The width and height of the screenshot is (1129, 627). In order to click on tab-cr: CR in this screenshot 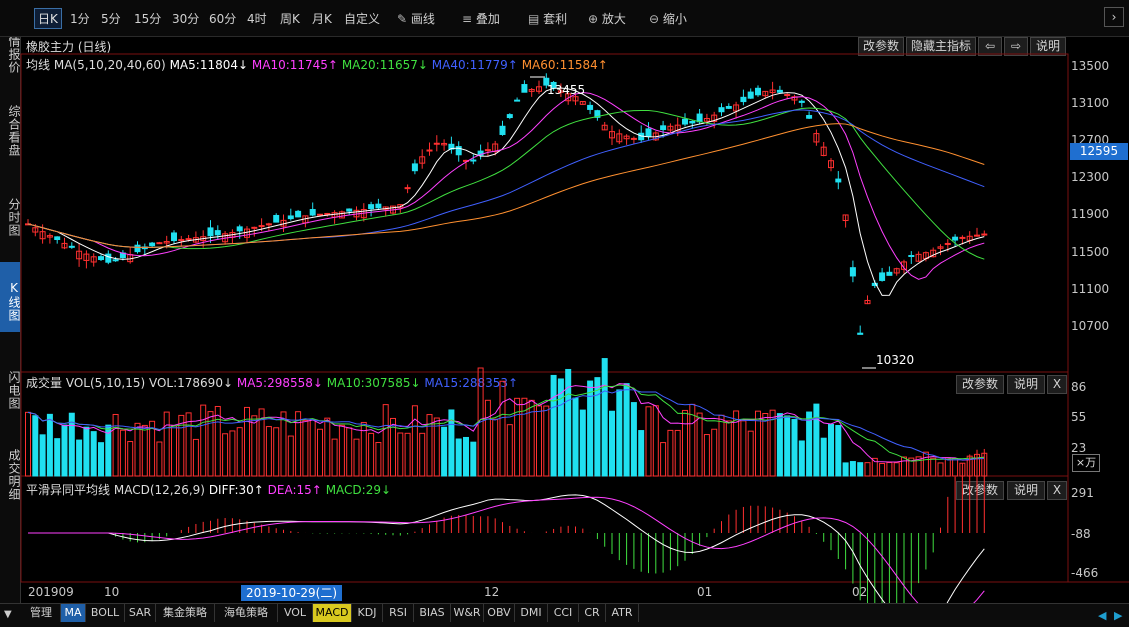, I will do `click(592, 613)`.